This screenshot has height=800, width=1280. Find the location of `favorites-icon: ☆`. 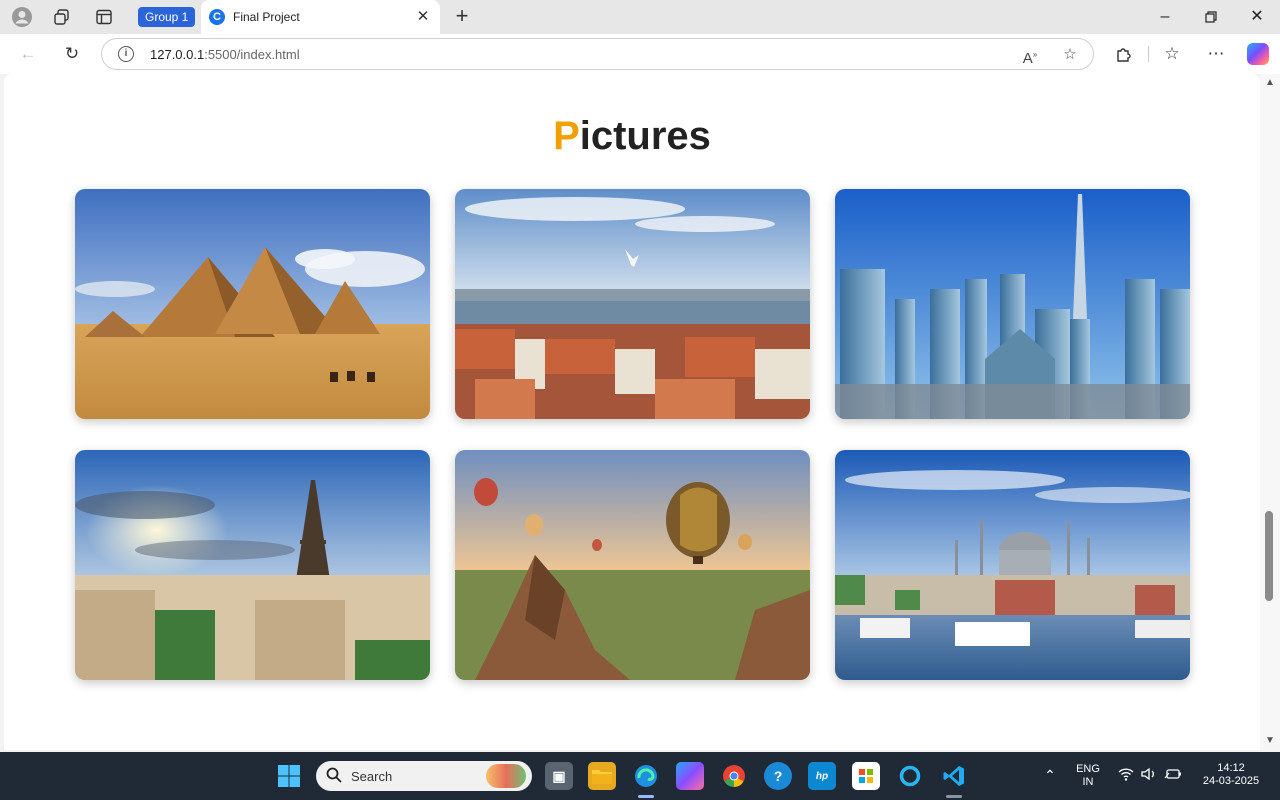

favorites-icon: ☆ is located at coordinates (1172, 54).